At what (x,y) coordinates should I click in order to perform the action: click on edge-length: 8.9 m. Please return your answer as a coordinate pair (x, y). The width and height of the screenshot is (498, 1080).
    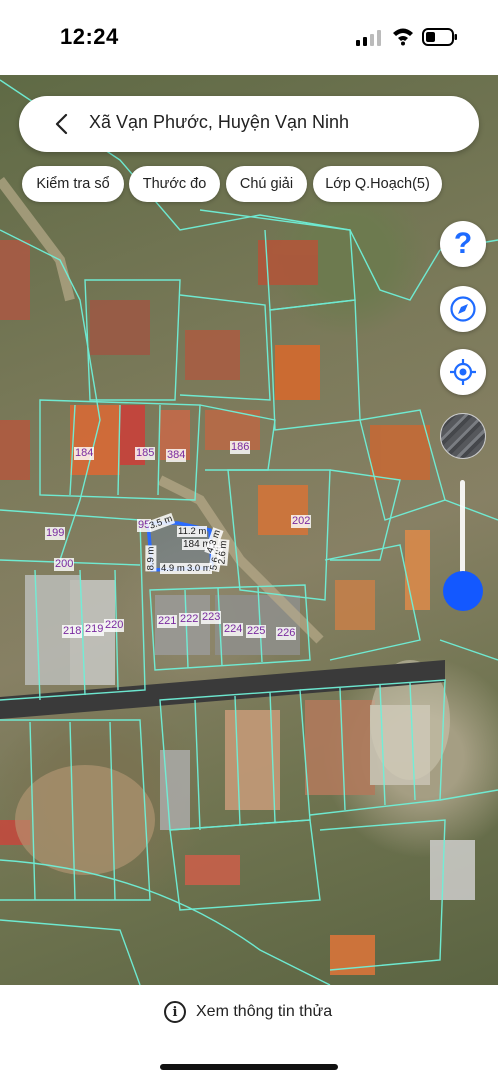
    Looking at the image, I should click on (151, 558).